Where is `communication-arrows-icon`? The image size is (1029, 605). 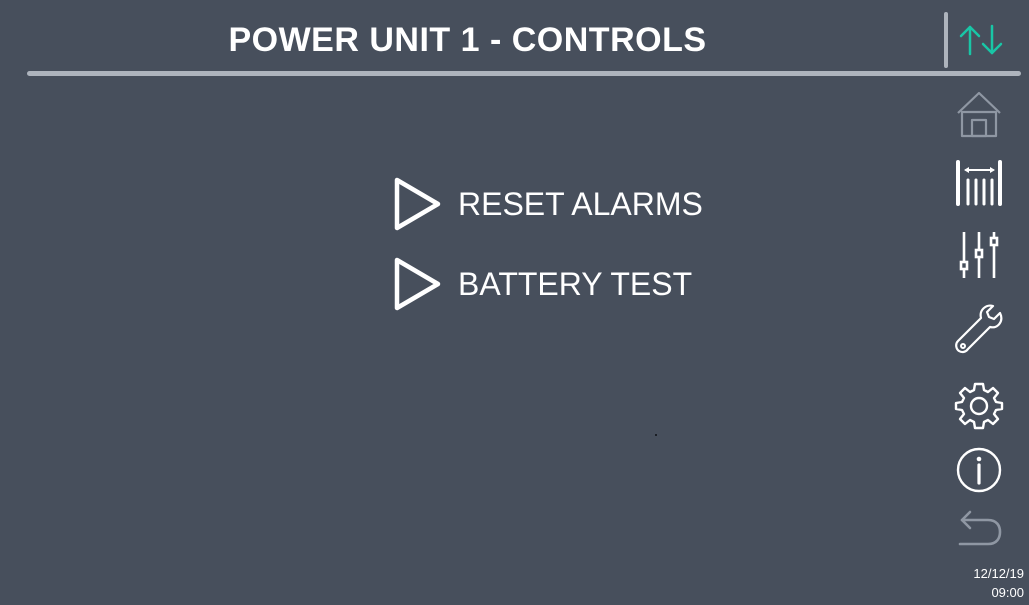
communication-arrows-icon is located at coordinates (981, 40).